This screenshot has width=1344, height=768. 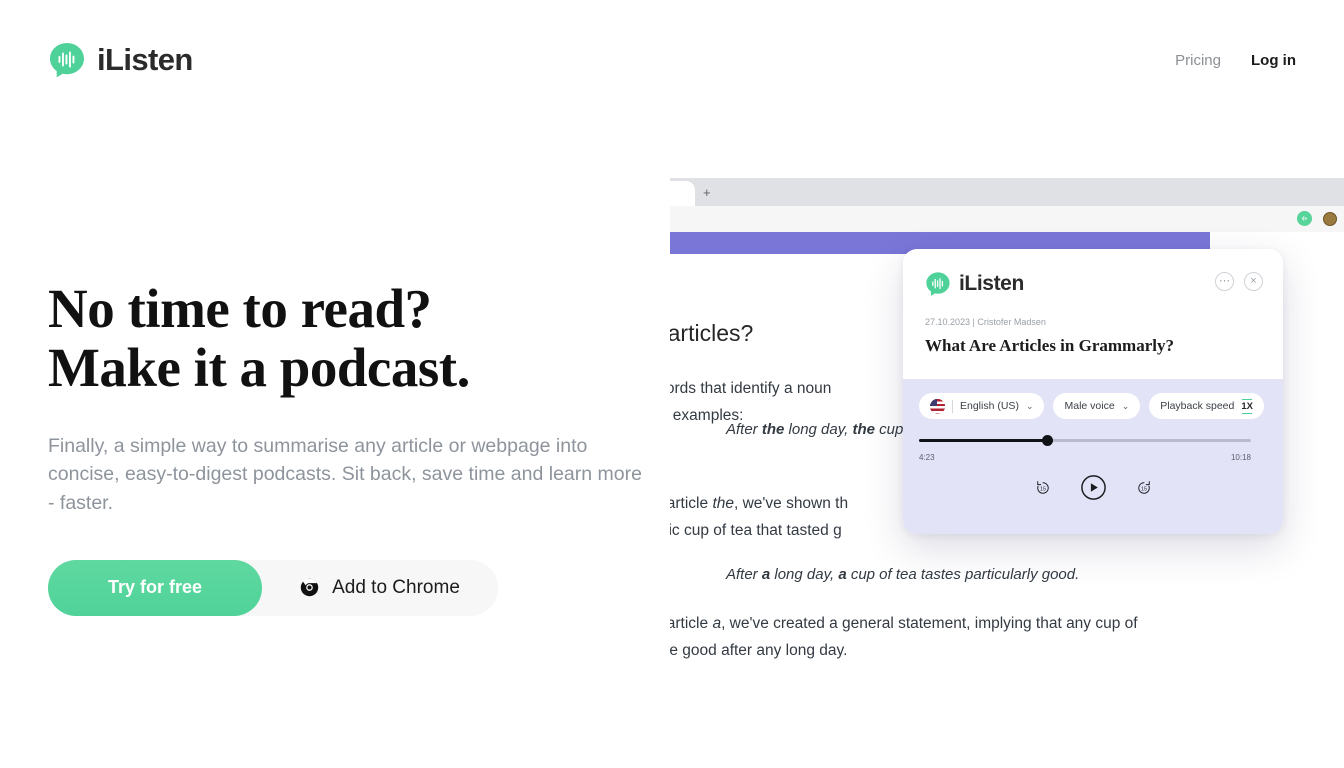 I want to click on article-text: , we've shown th, so click(x=791, y=503).